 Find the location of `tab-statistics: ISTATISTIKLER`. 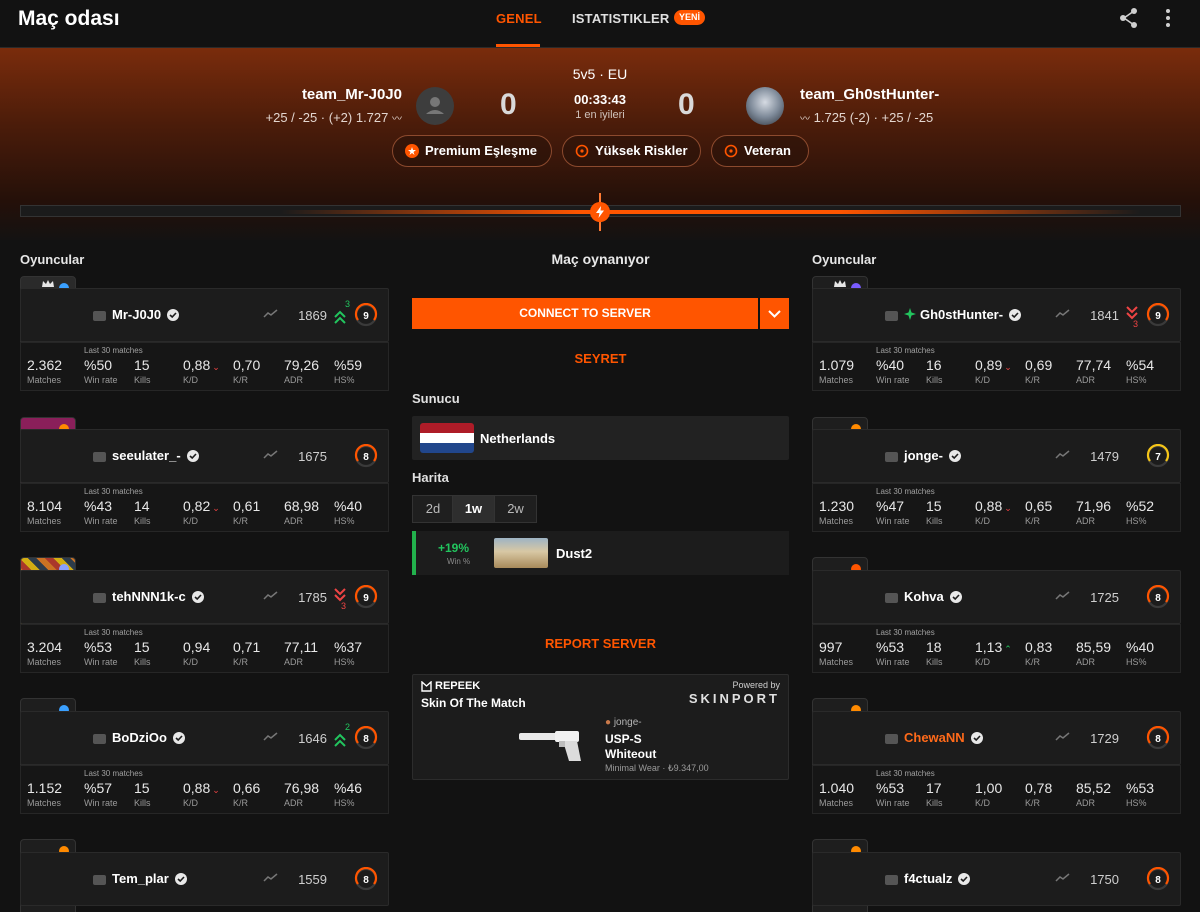

tab-statistics: ISTATISTIKLER is located at coordinates (620, 18).